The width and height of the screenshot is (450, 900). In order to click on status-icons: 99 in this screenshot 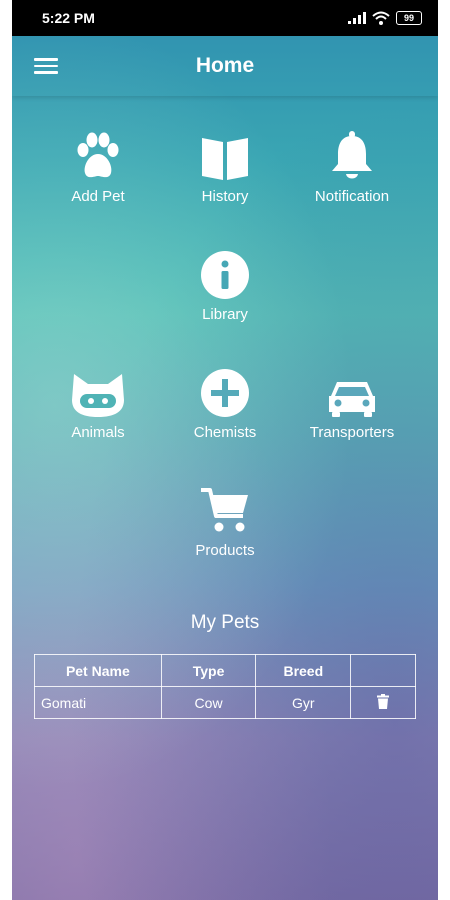, I will do `click(385, 18)`.